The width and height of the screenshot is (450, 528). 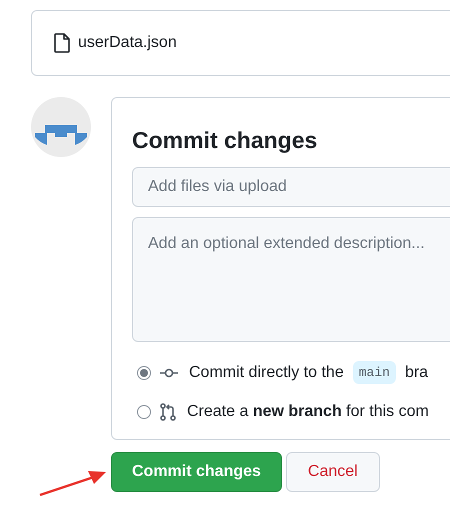 What do you see at coordinates (196, 472) in the screenshot?
I see `commit-button: Commit changes` at bounding box center [196, 472].